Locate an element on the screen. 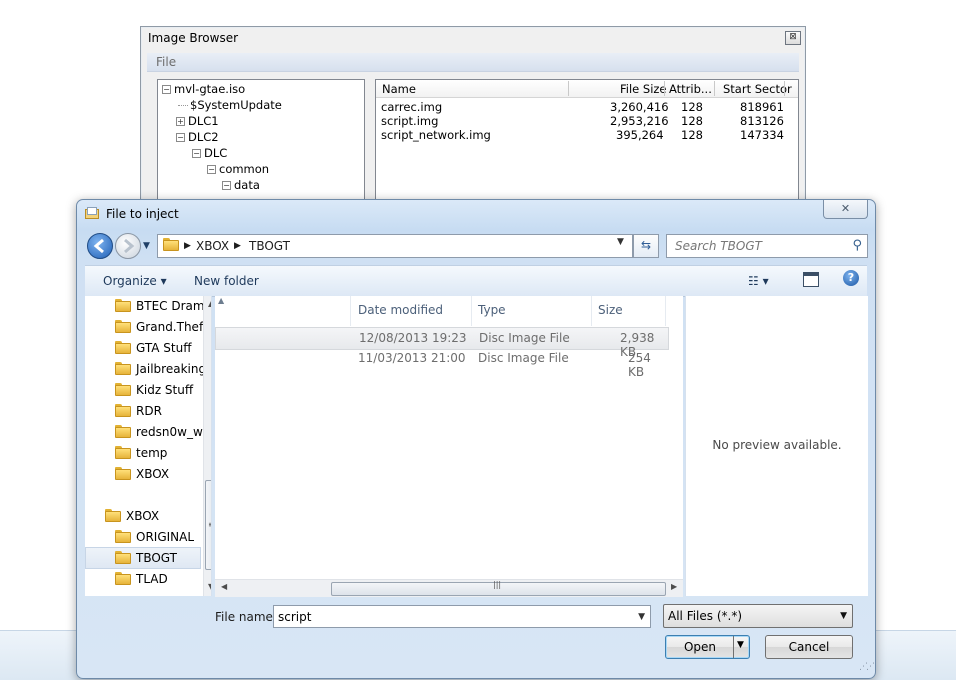 Image resolution: width=956 pixels, height=680 pixels. tree-node-label: data is located at coordinates (247, 185).